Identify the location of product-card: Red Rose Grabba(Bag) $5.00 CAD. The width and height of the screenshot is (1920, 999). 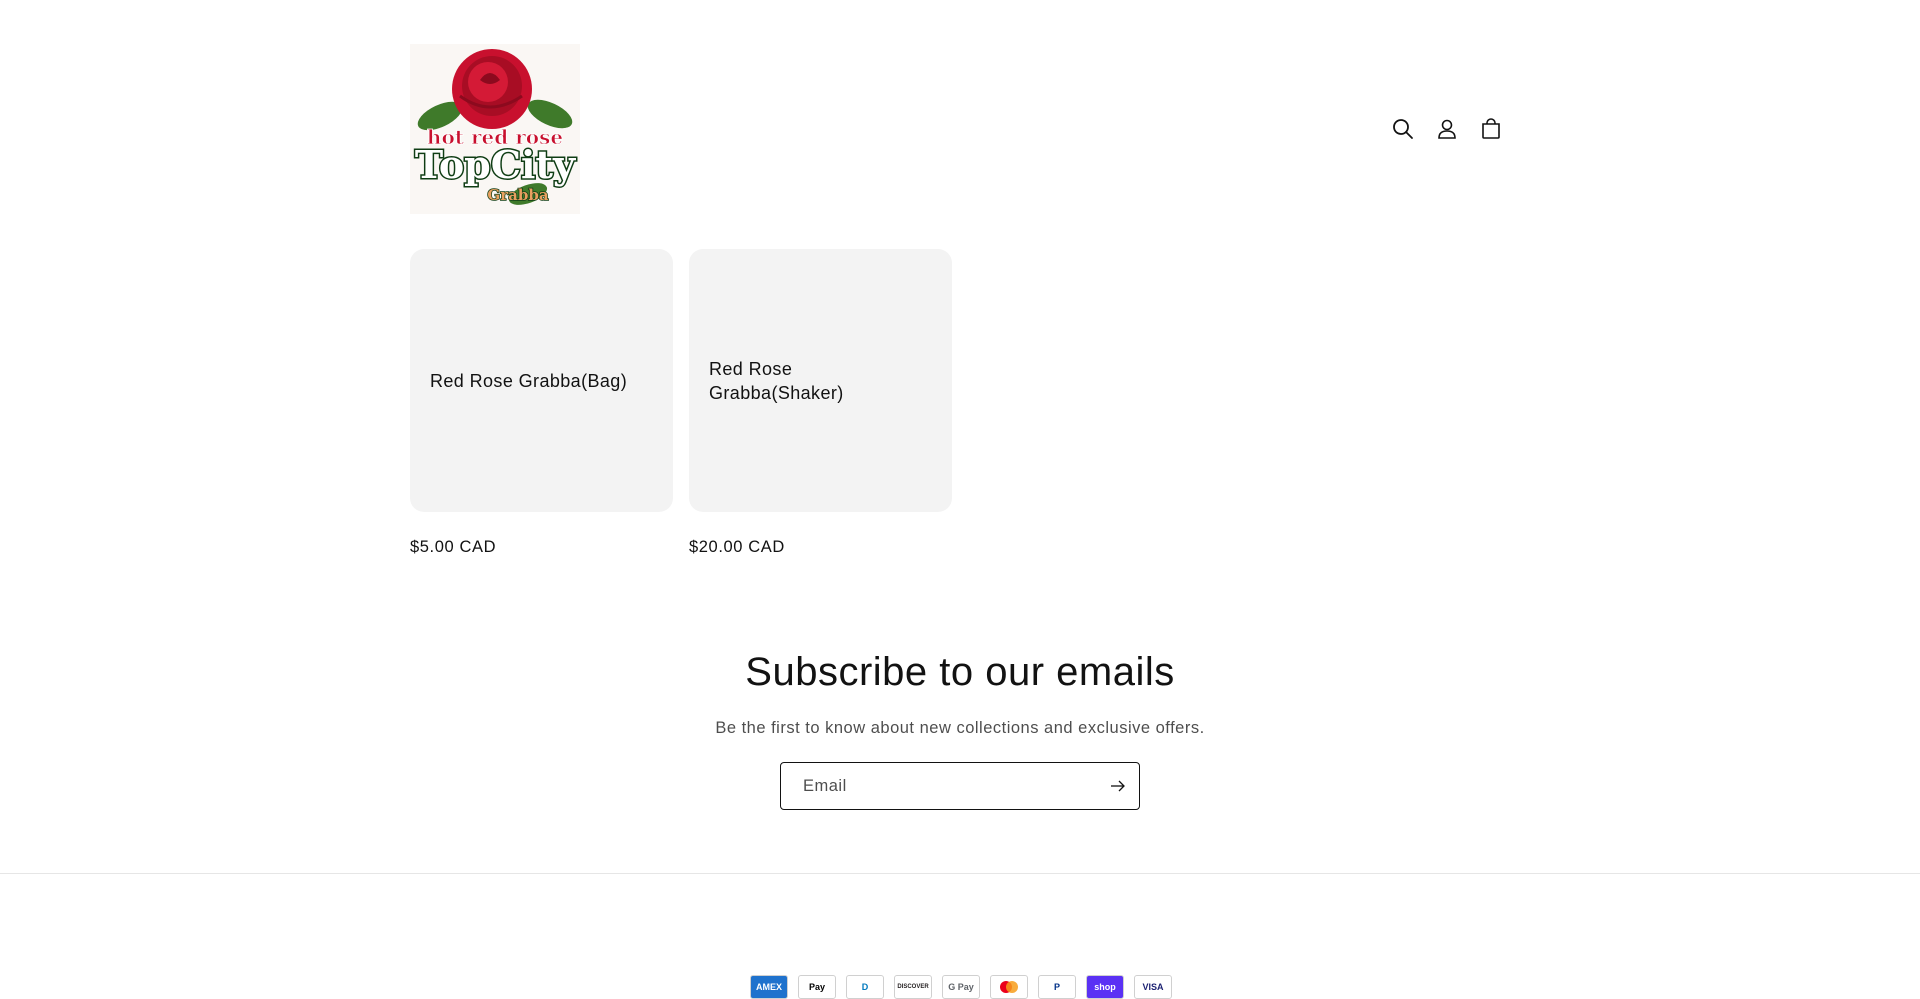
(541, 403).